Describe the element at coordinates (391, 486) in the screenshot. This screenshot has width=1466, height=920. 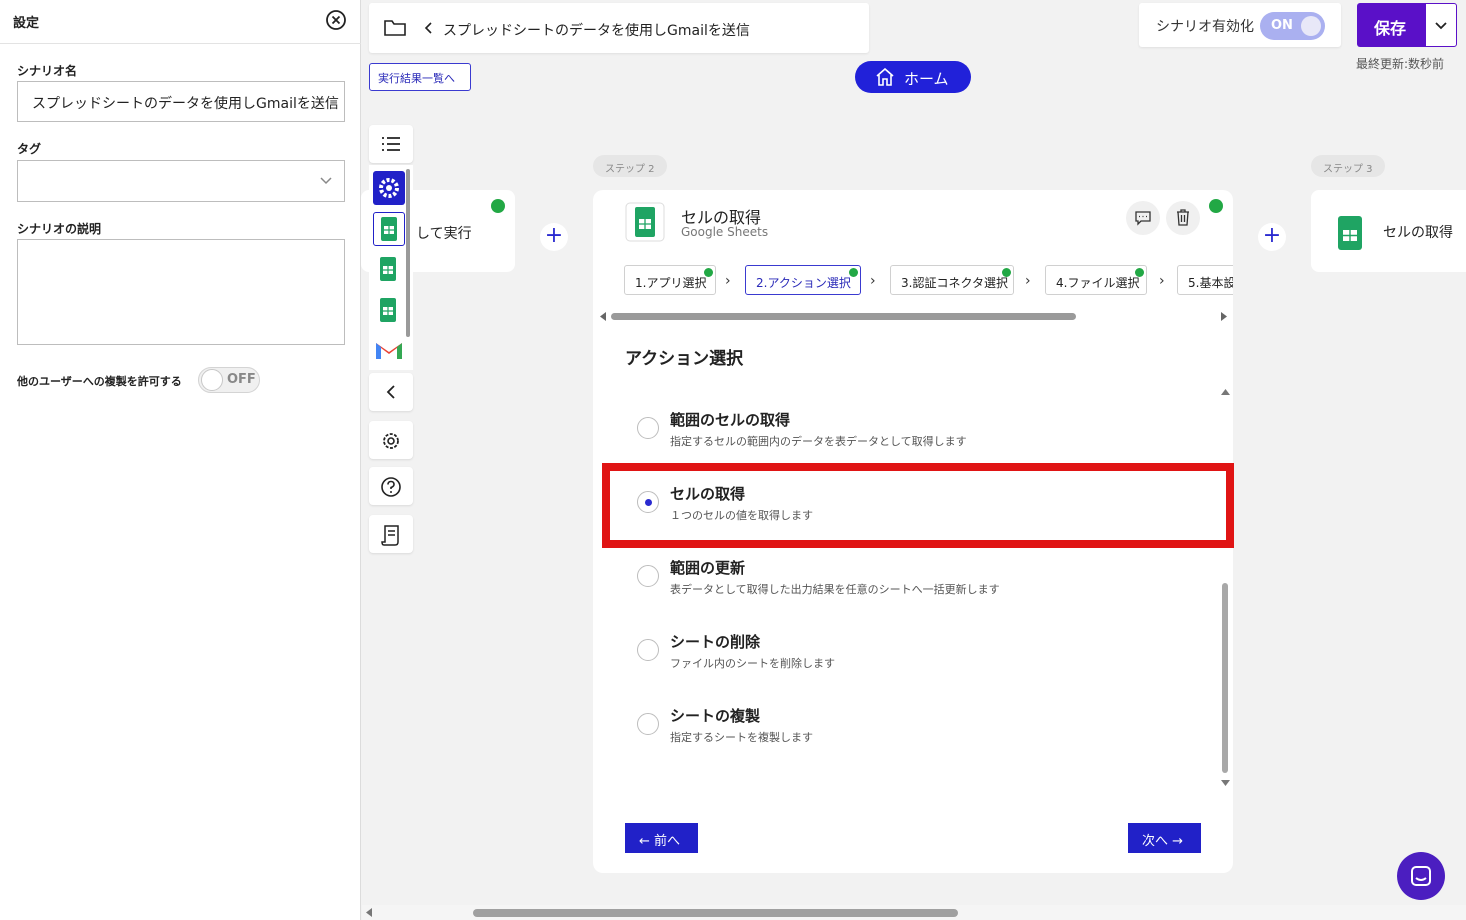
I see `help-button` at that location.